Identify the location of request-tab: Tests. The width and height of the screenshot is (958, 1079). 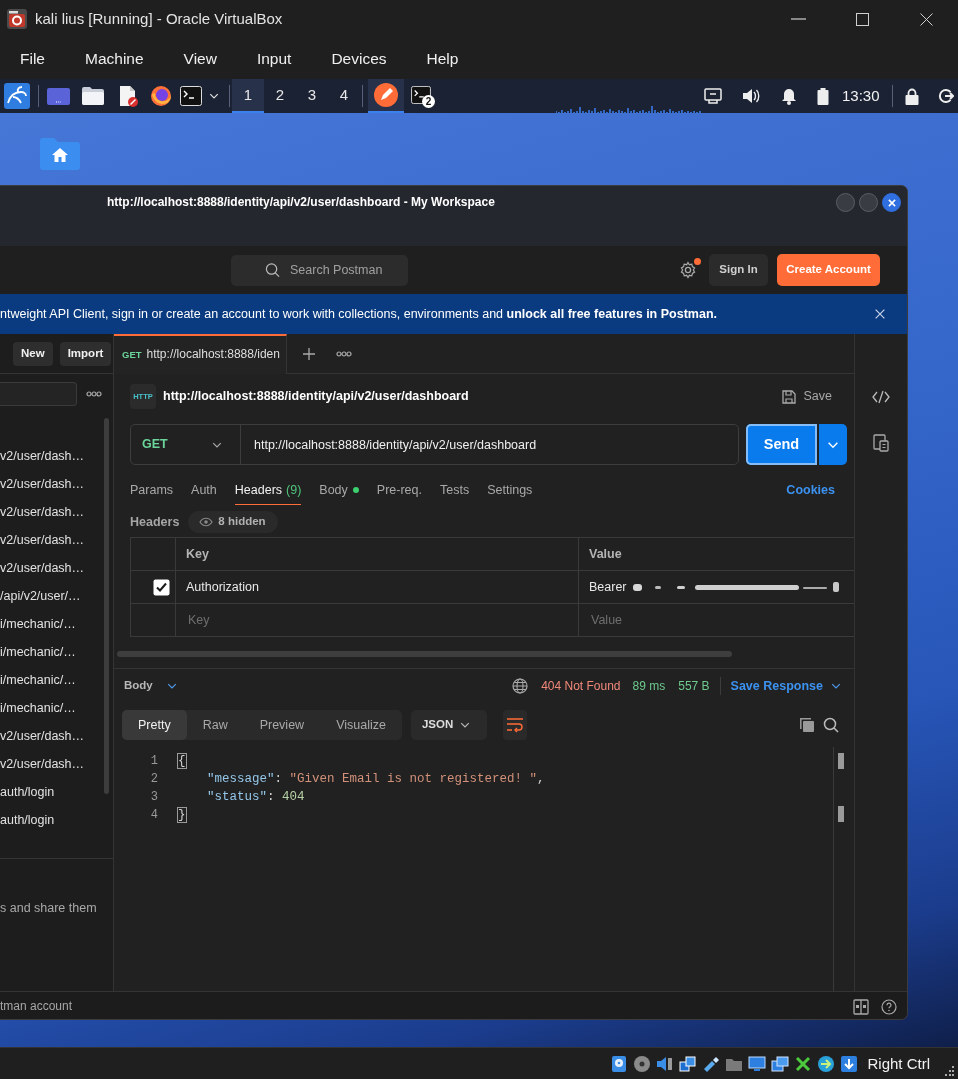
(455, 490).